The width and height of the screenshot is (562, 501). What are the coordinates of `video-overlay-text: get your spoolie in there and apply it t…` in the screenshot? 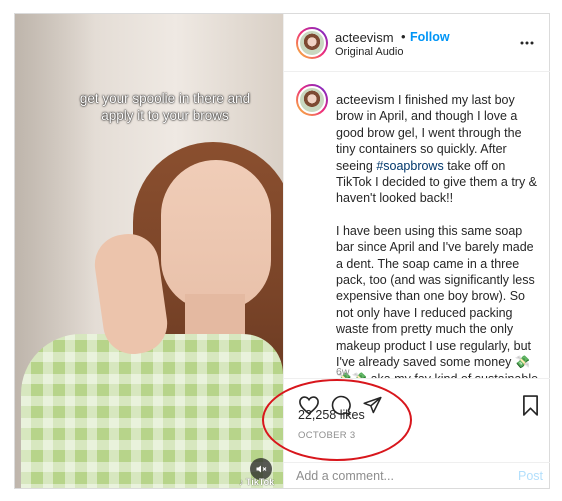 It's located at (165, 107).